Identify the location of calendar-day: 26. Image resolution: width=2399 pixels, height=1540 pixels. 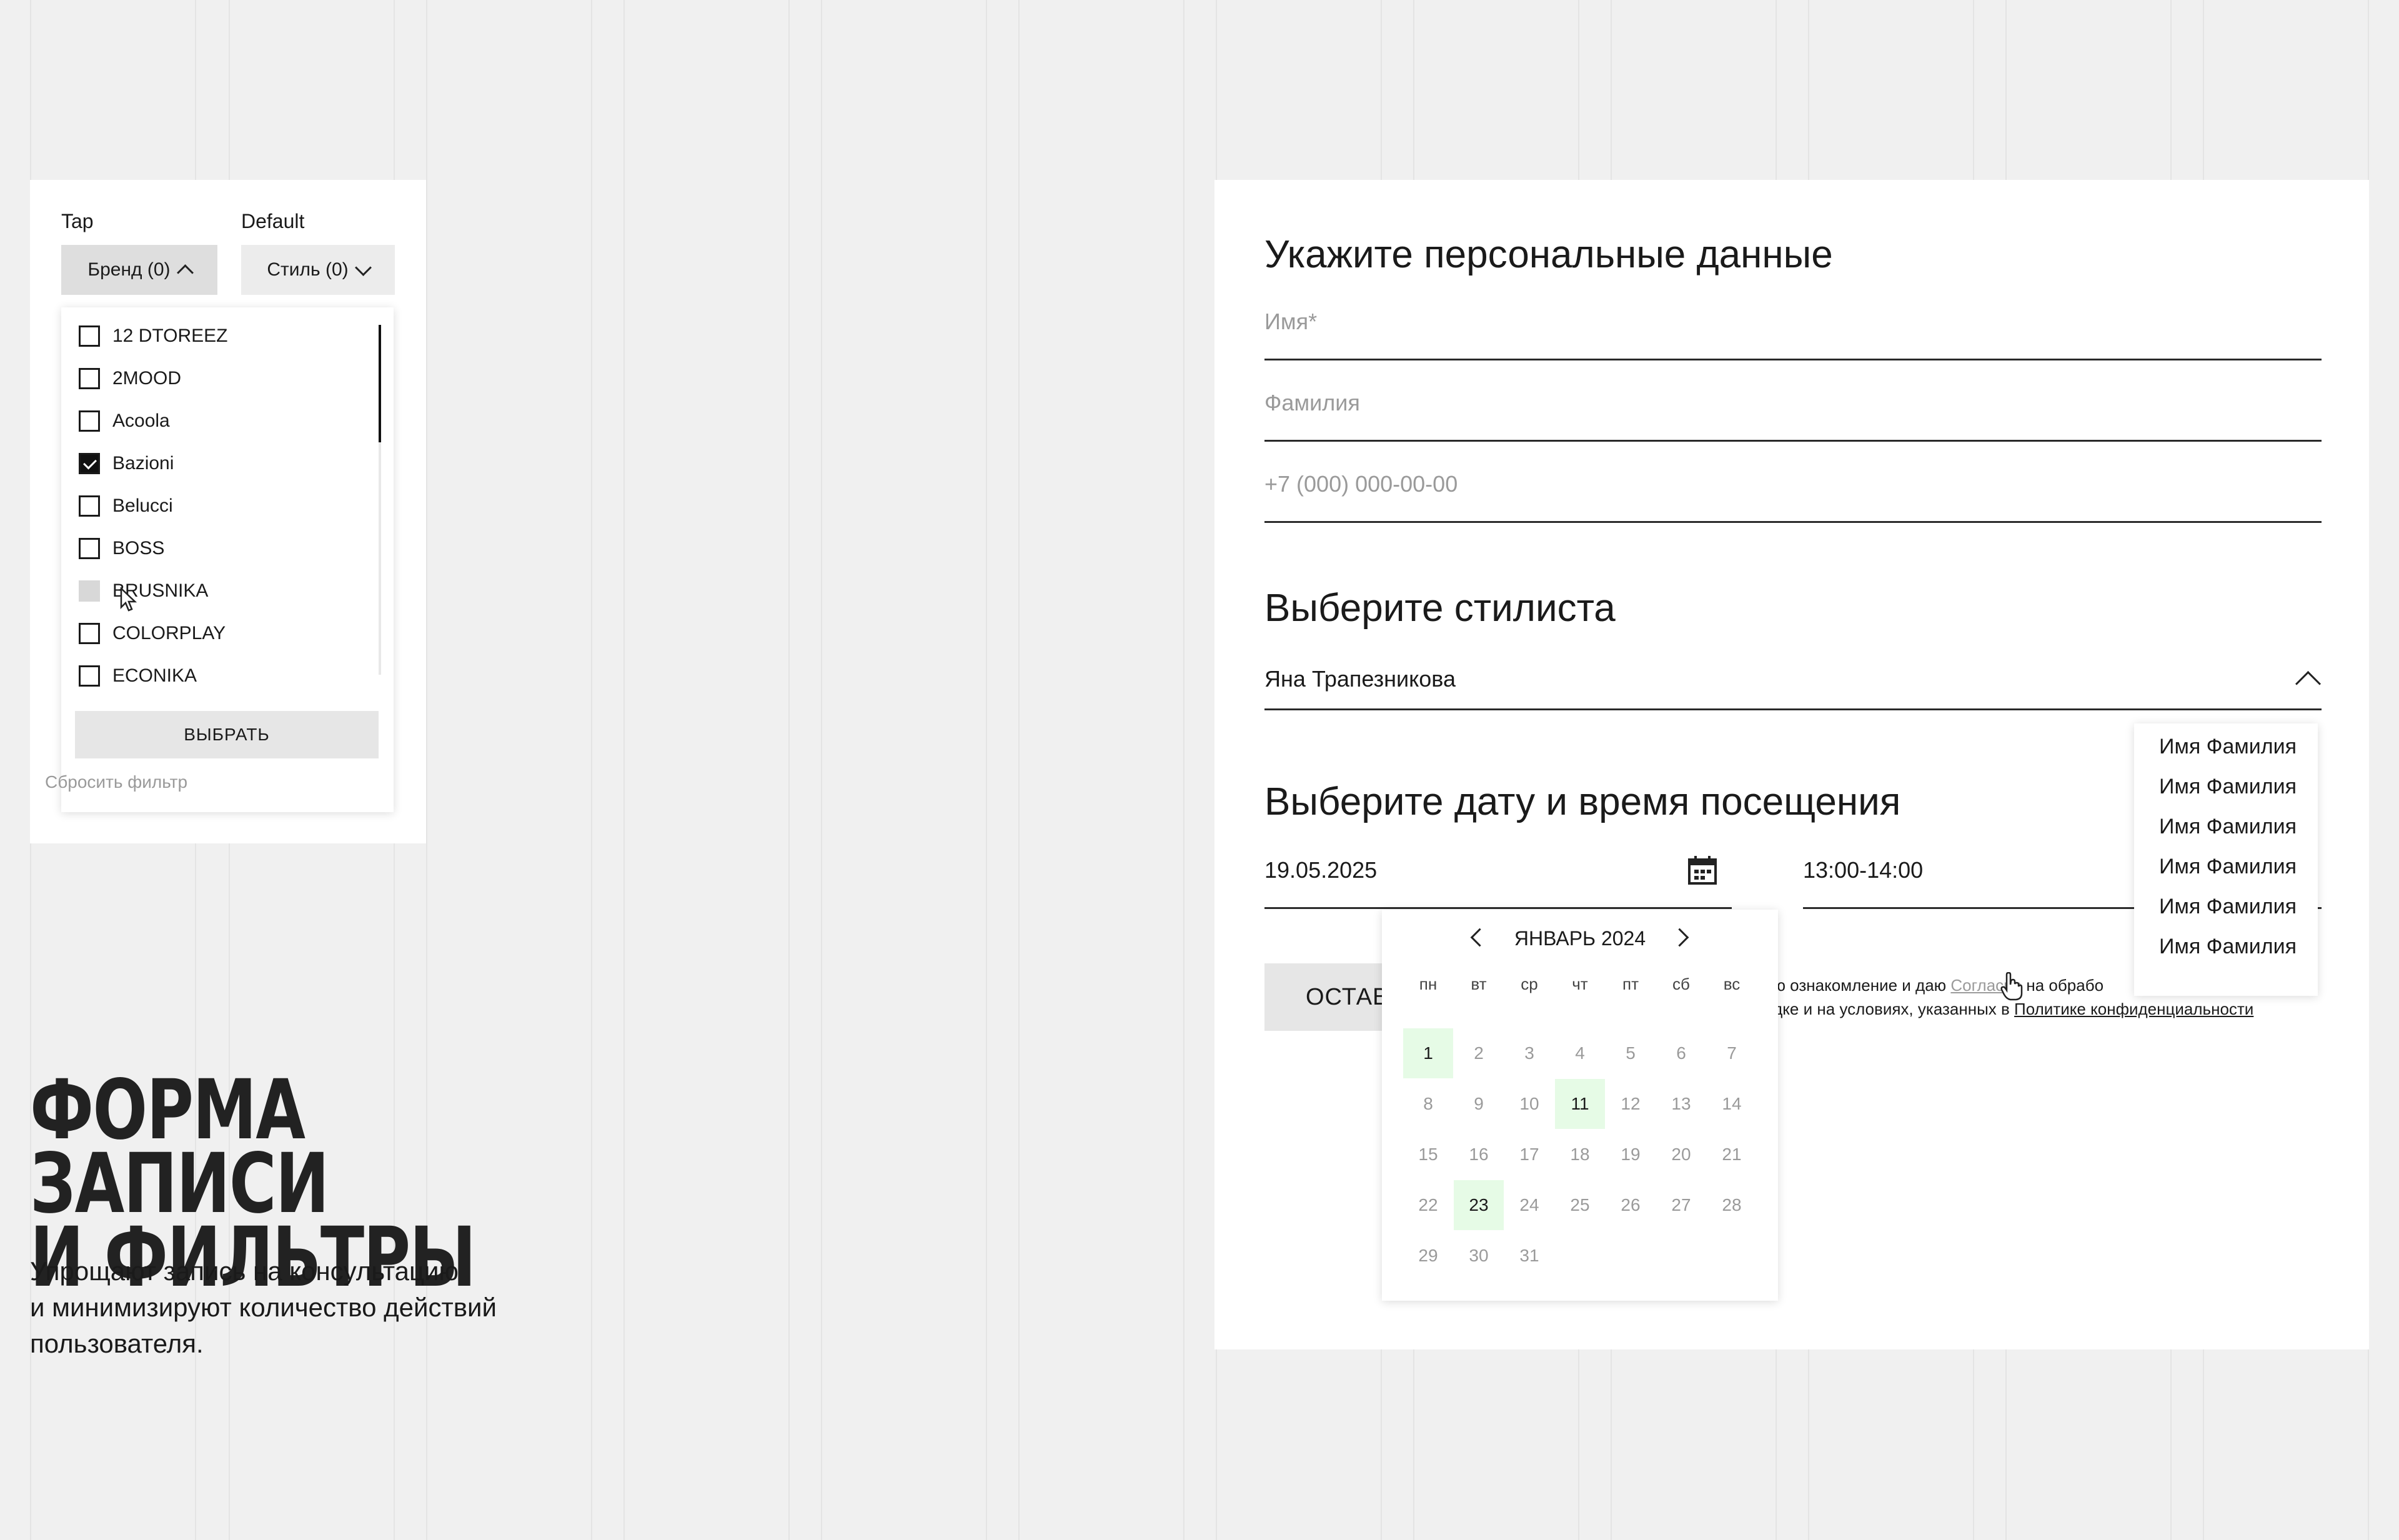
(1631, 1205).